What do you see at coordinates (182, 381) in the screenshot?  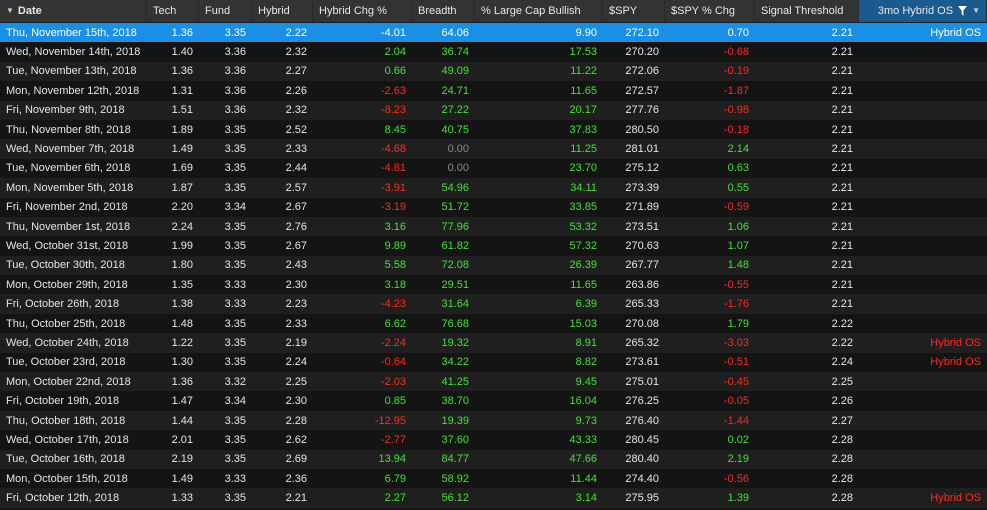 I see `cell-tech: 1.36` at bounding box center [182, 381].